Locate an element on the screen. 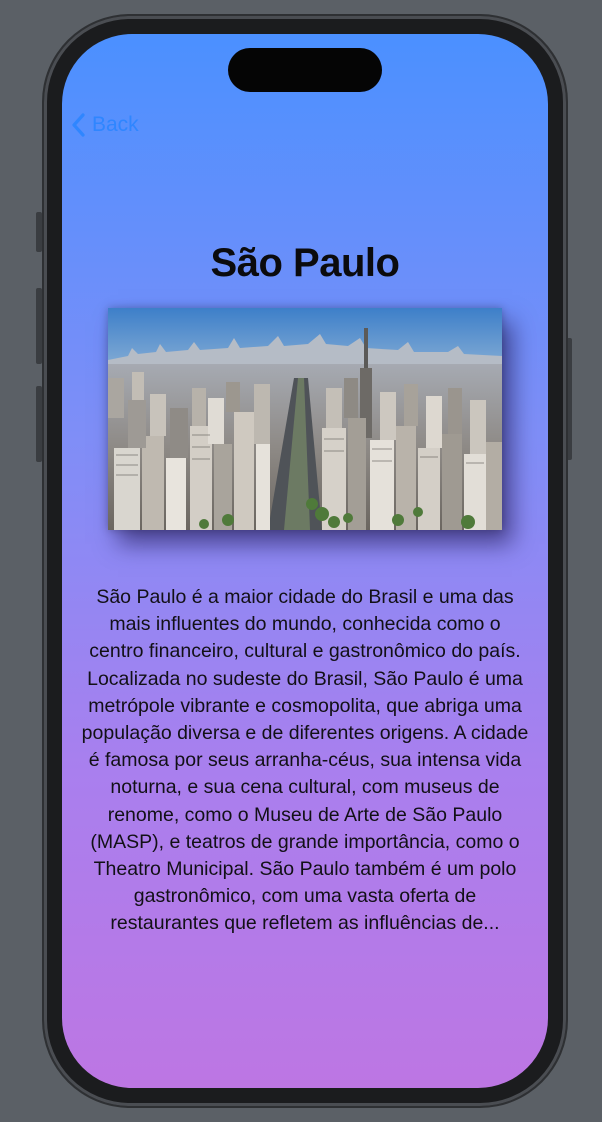 Image resolution: width=602 pixels, height=1122 pixels. action-button is located at coordinates (39, 232).